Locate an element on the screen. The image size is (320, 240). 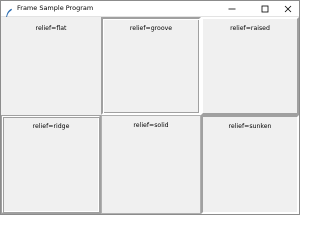
frame-label: relief=raised is located at coordinates (250, 28).